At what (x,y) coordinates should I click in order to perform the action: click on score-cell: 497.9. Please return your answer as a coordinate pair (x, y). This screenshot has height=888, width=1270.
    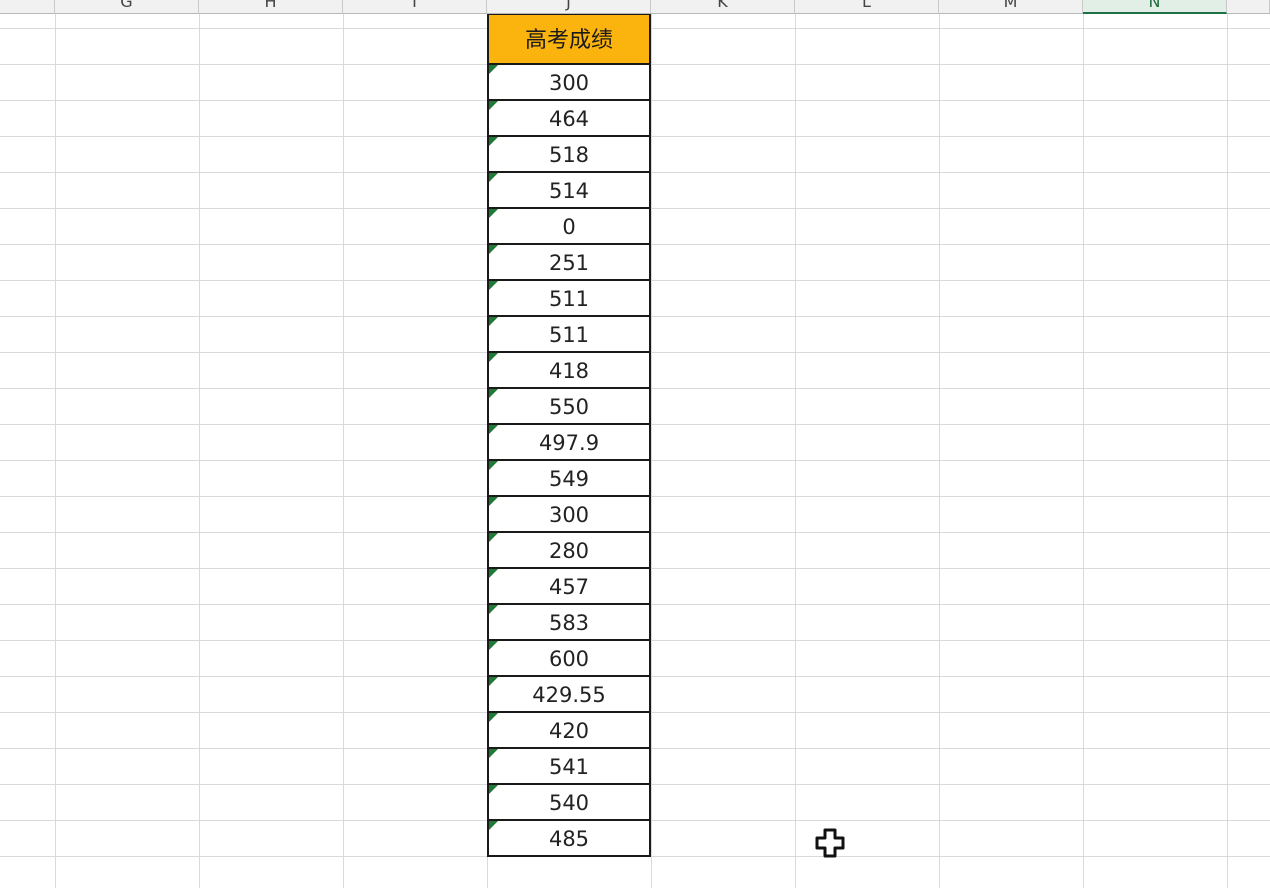
    Looking at the image, I should click on (569, 443).